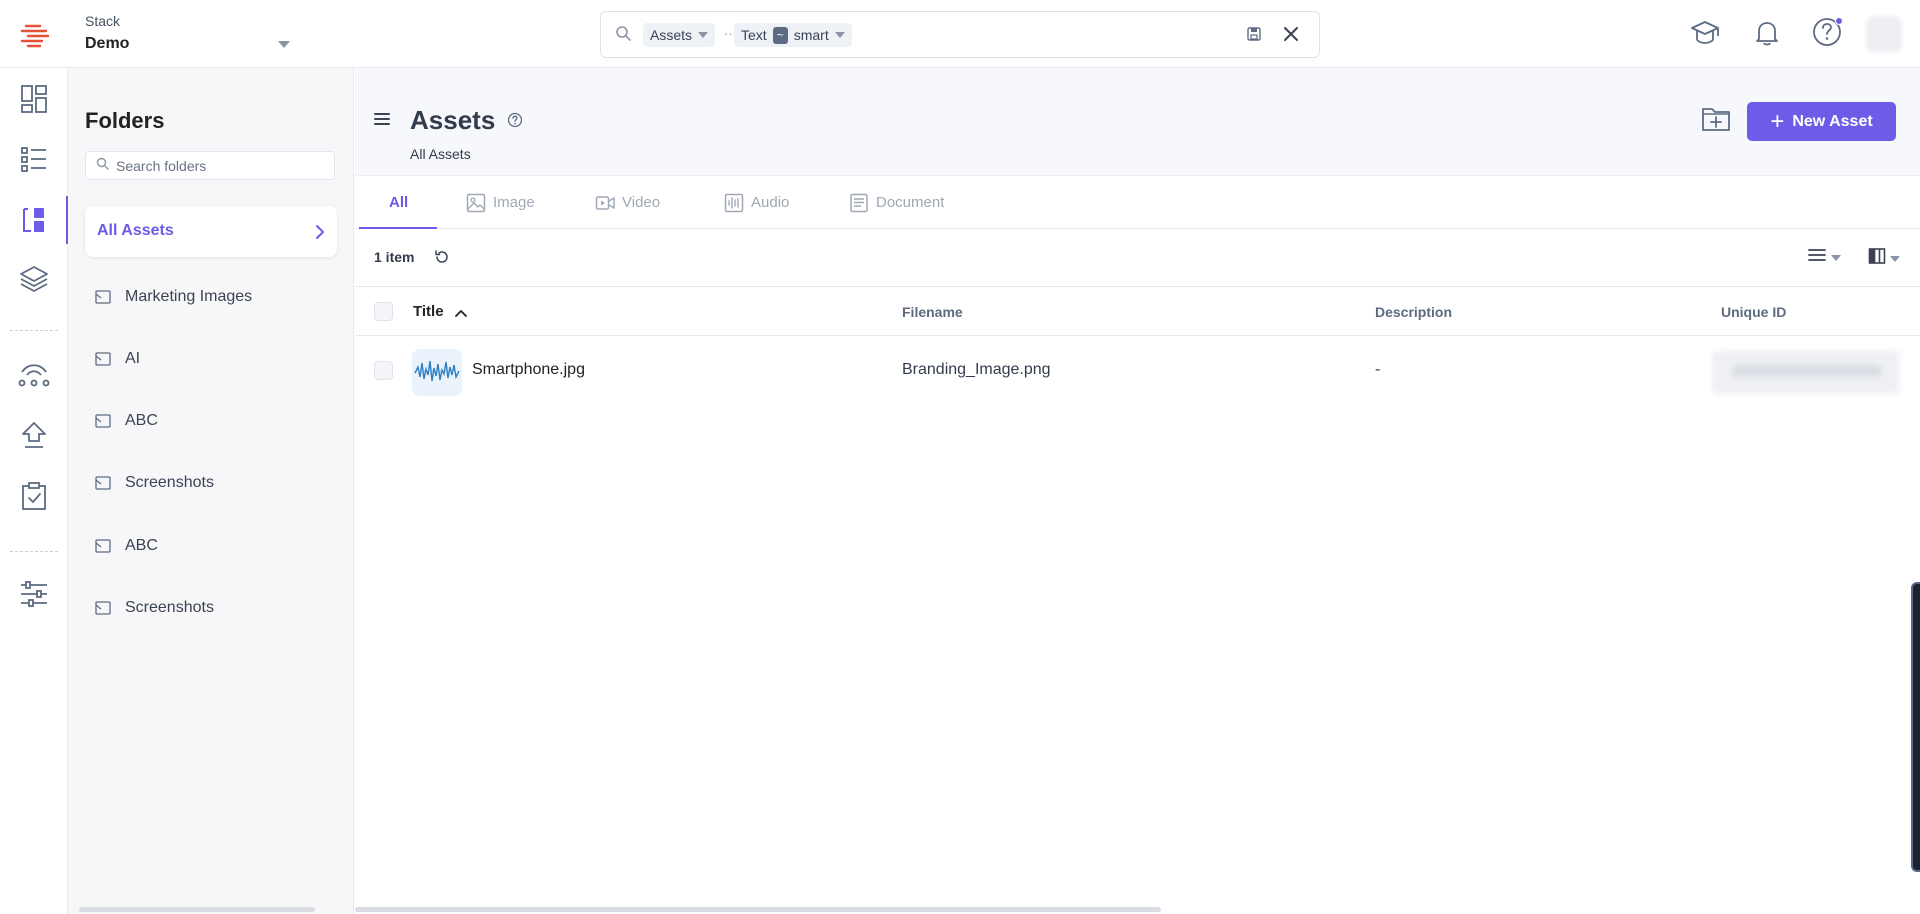 The height and width of the screenshot is (914, 1920). What do you see at coordinates (440, 154) in the screenshot?
I see `breadcrumb: All Assets` at bounding box center [440, 154].